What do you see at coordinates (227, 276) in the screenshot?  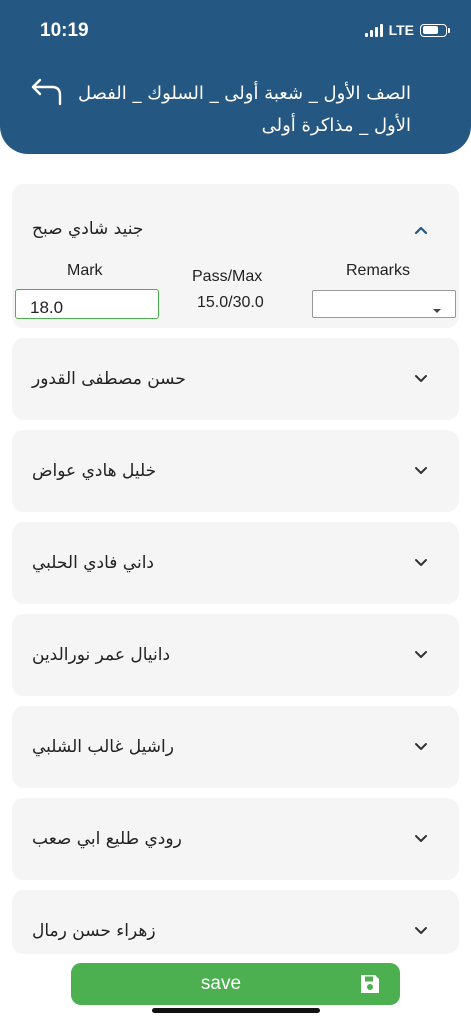 I see `pass-max-label: Pass/Max` at bounding box center [227, 276].